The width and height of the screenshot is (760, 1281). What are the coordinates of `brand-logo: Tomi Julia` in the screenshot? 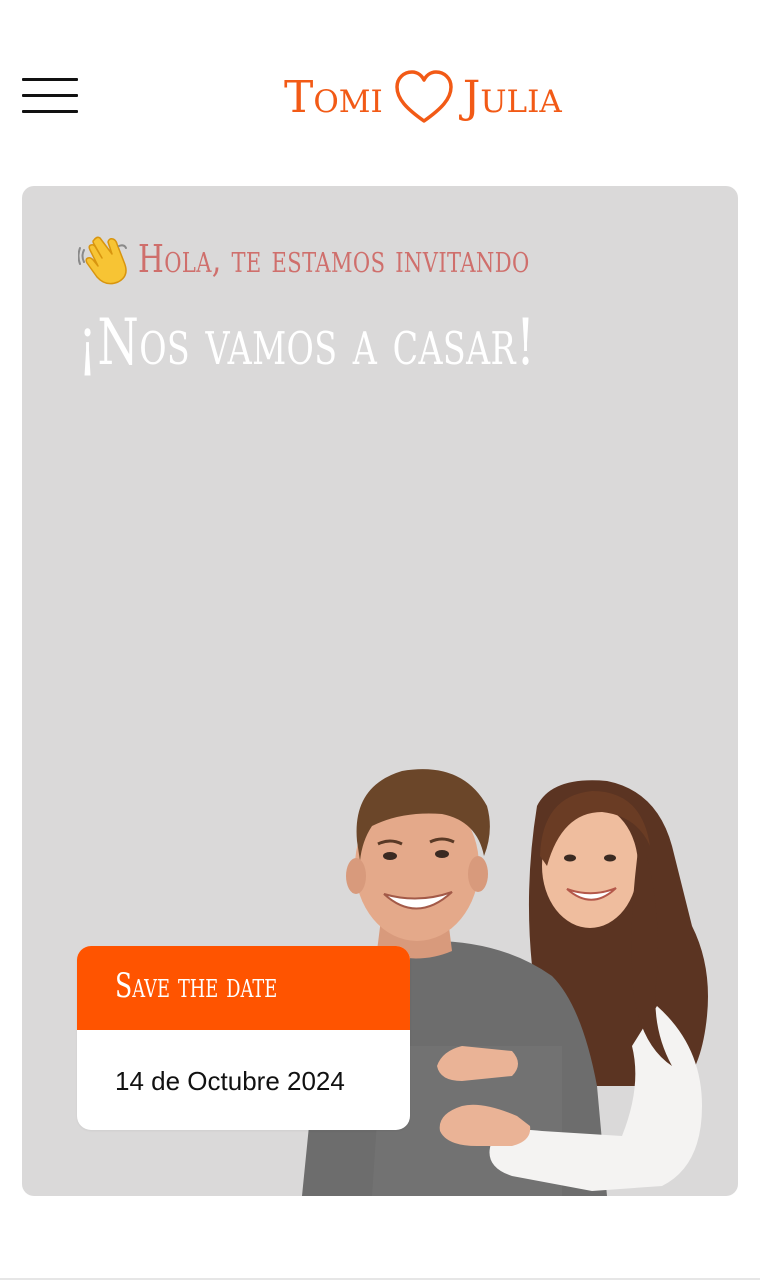 It's located at (423, 97).